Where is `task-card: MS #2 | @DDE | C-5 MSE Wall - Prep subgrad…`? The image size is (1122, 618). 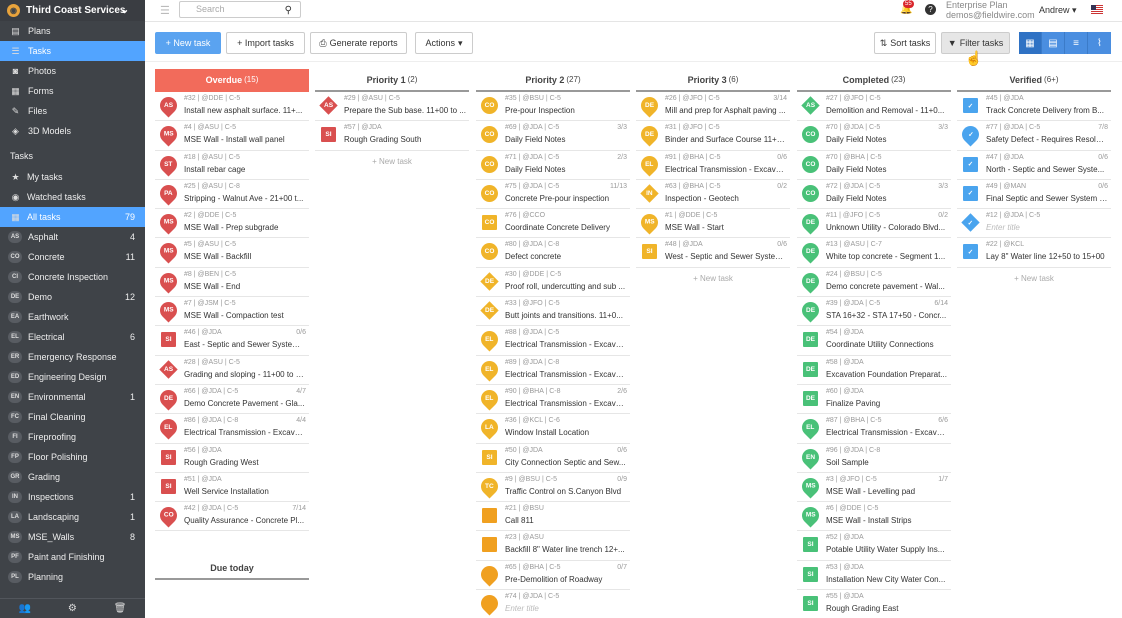
task-card: MS #2 | @DDE | C-5 MSE Wall - Prep subgrad… is located at coordinates (232, 224).